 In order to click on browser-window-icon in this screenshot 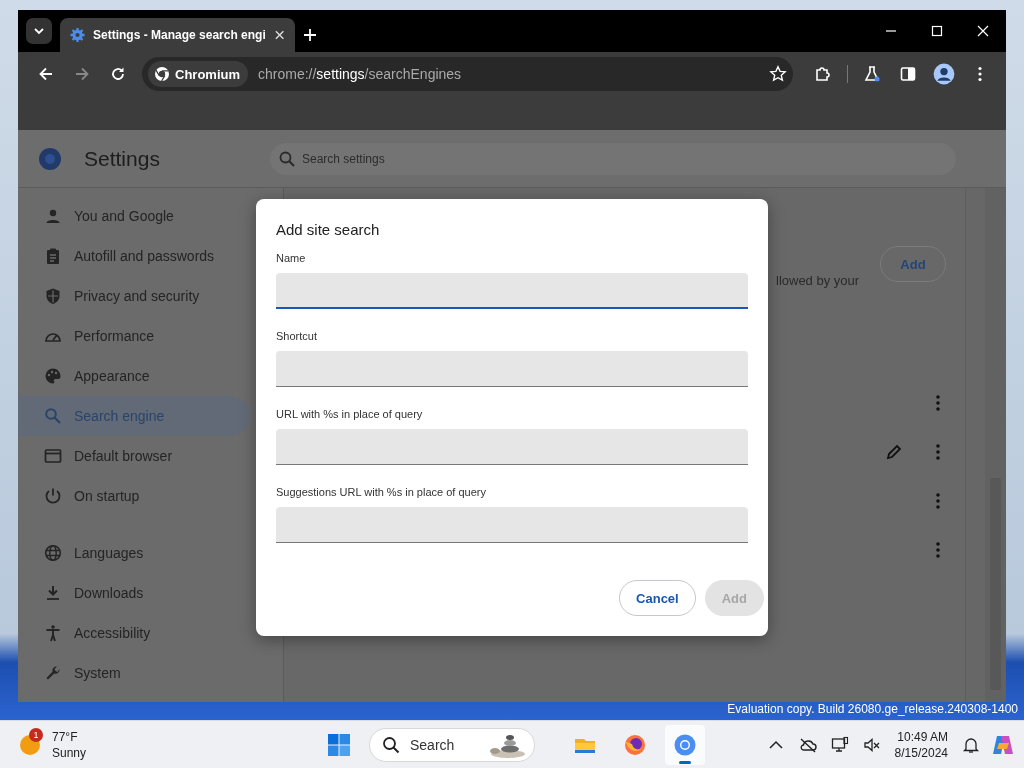, I will do `click(53, 456)`.